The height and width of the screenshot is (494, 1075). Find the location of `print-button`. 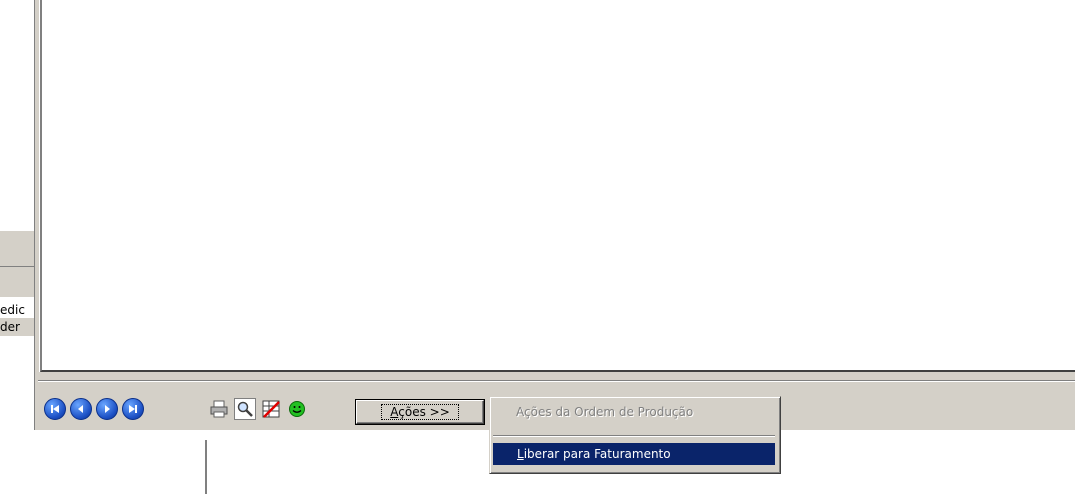

print-button is located at coordinates (219, 409).